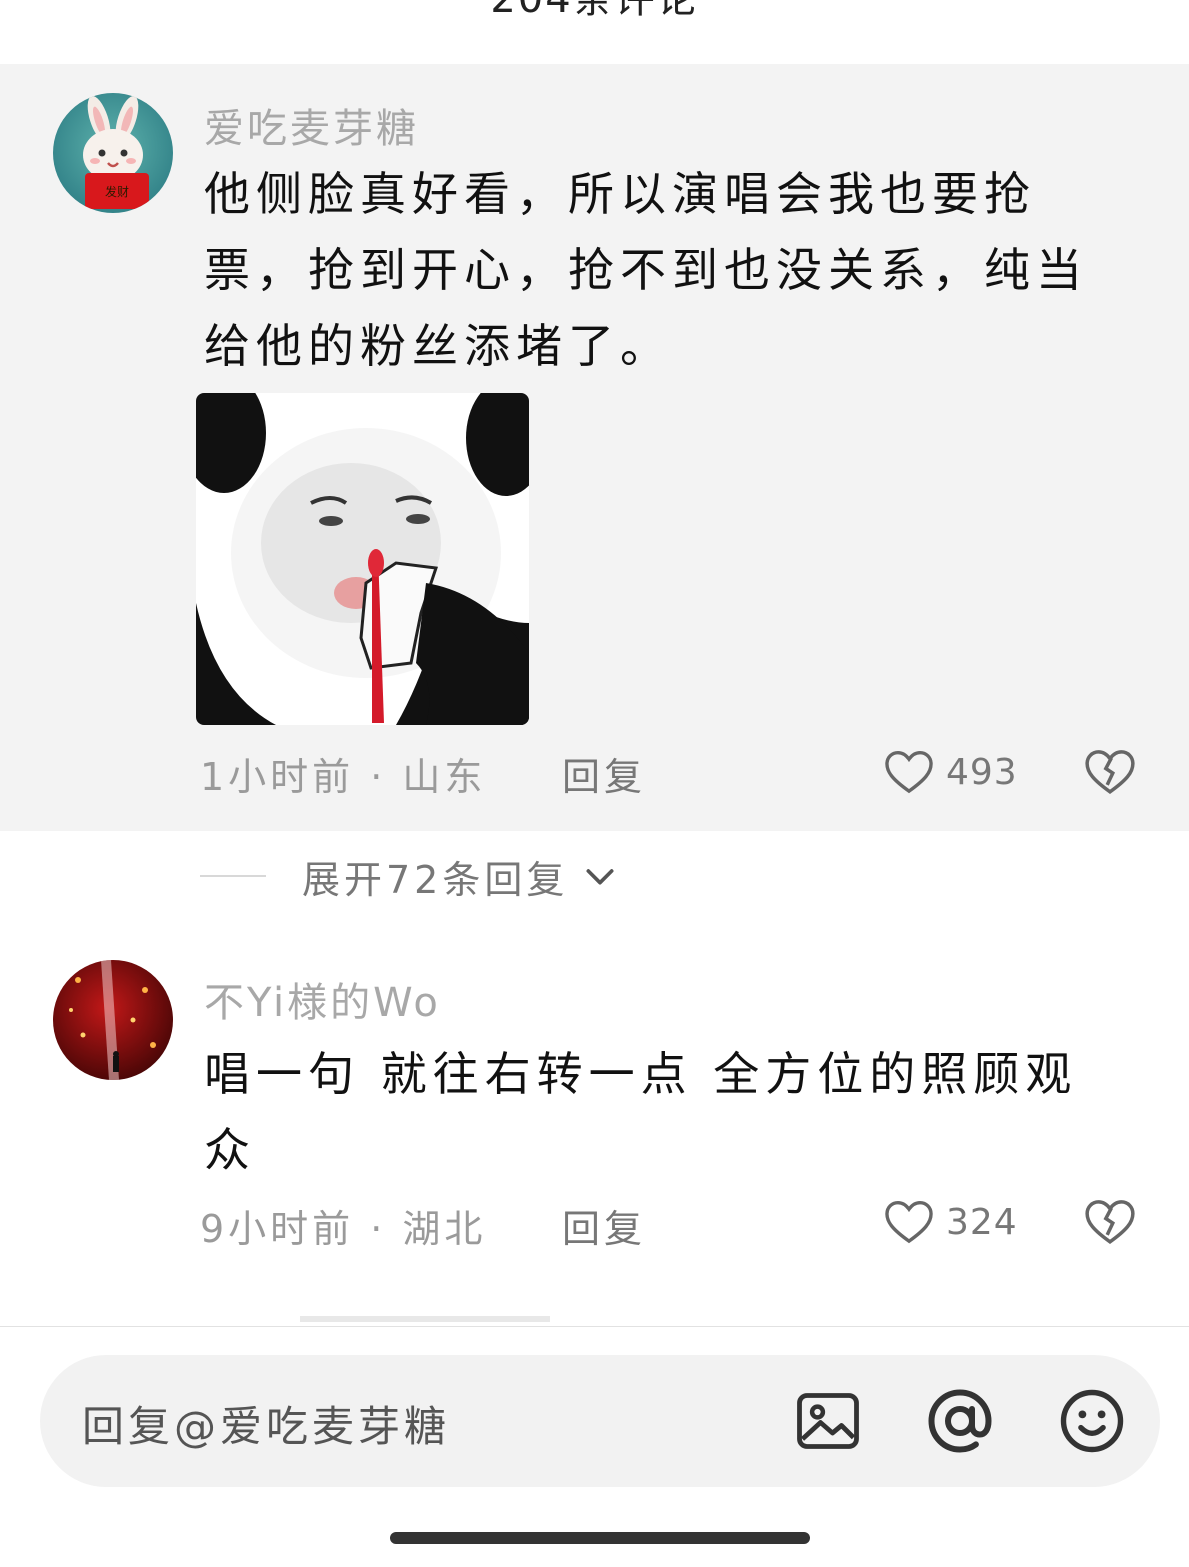 The width and height of the screenshot is (1189, 1567). I want to click on avatar, so click(113, 1020).